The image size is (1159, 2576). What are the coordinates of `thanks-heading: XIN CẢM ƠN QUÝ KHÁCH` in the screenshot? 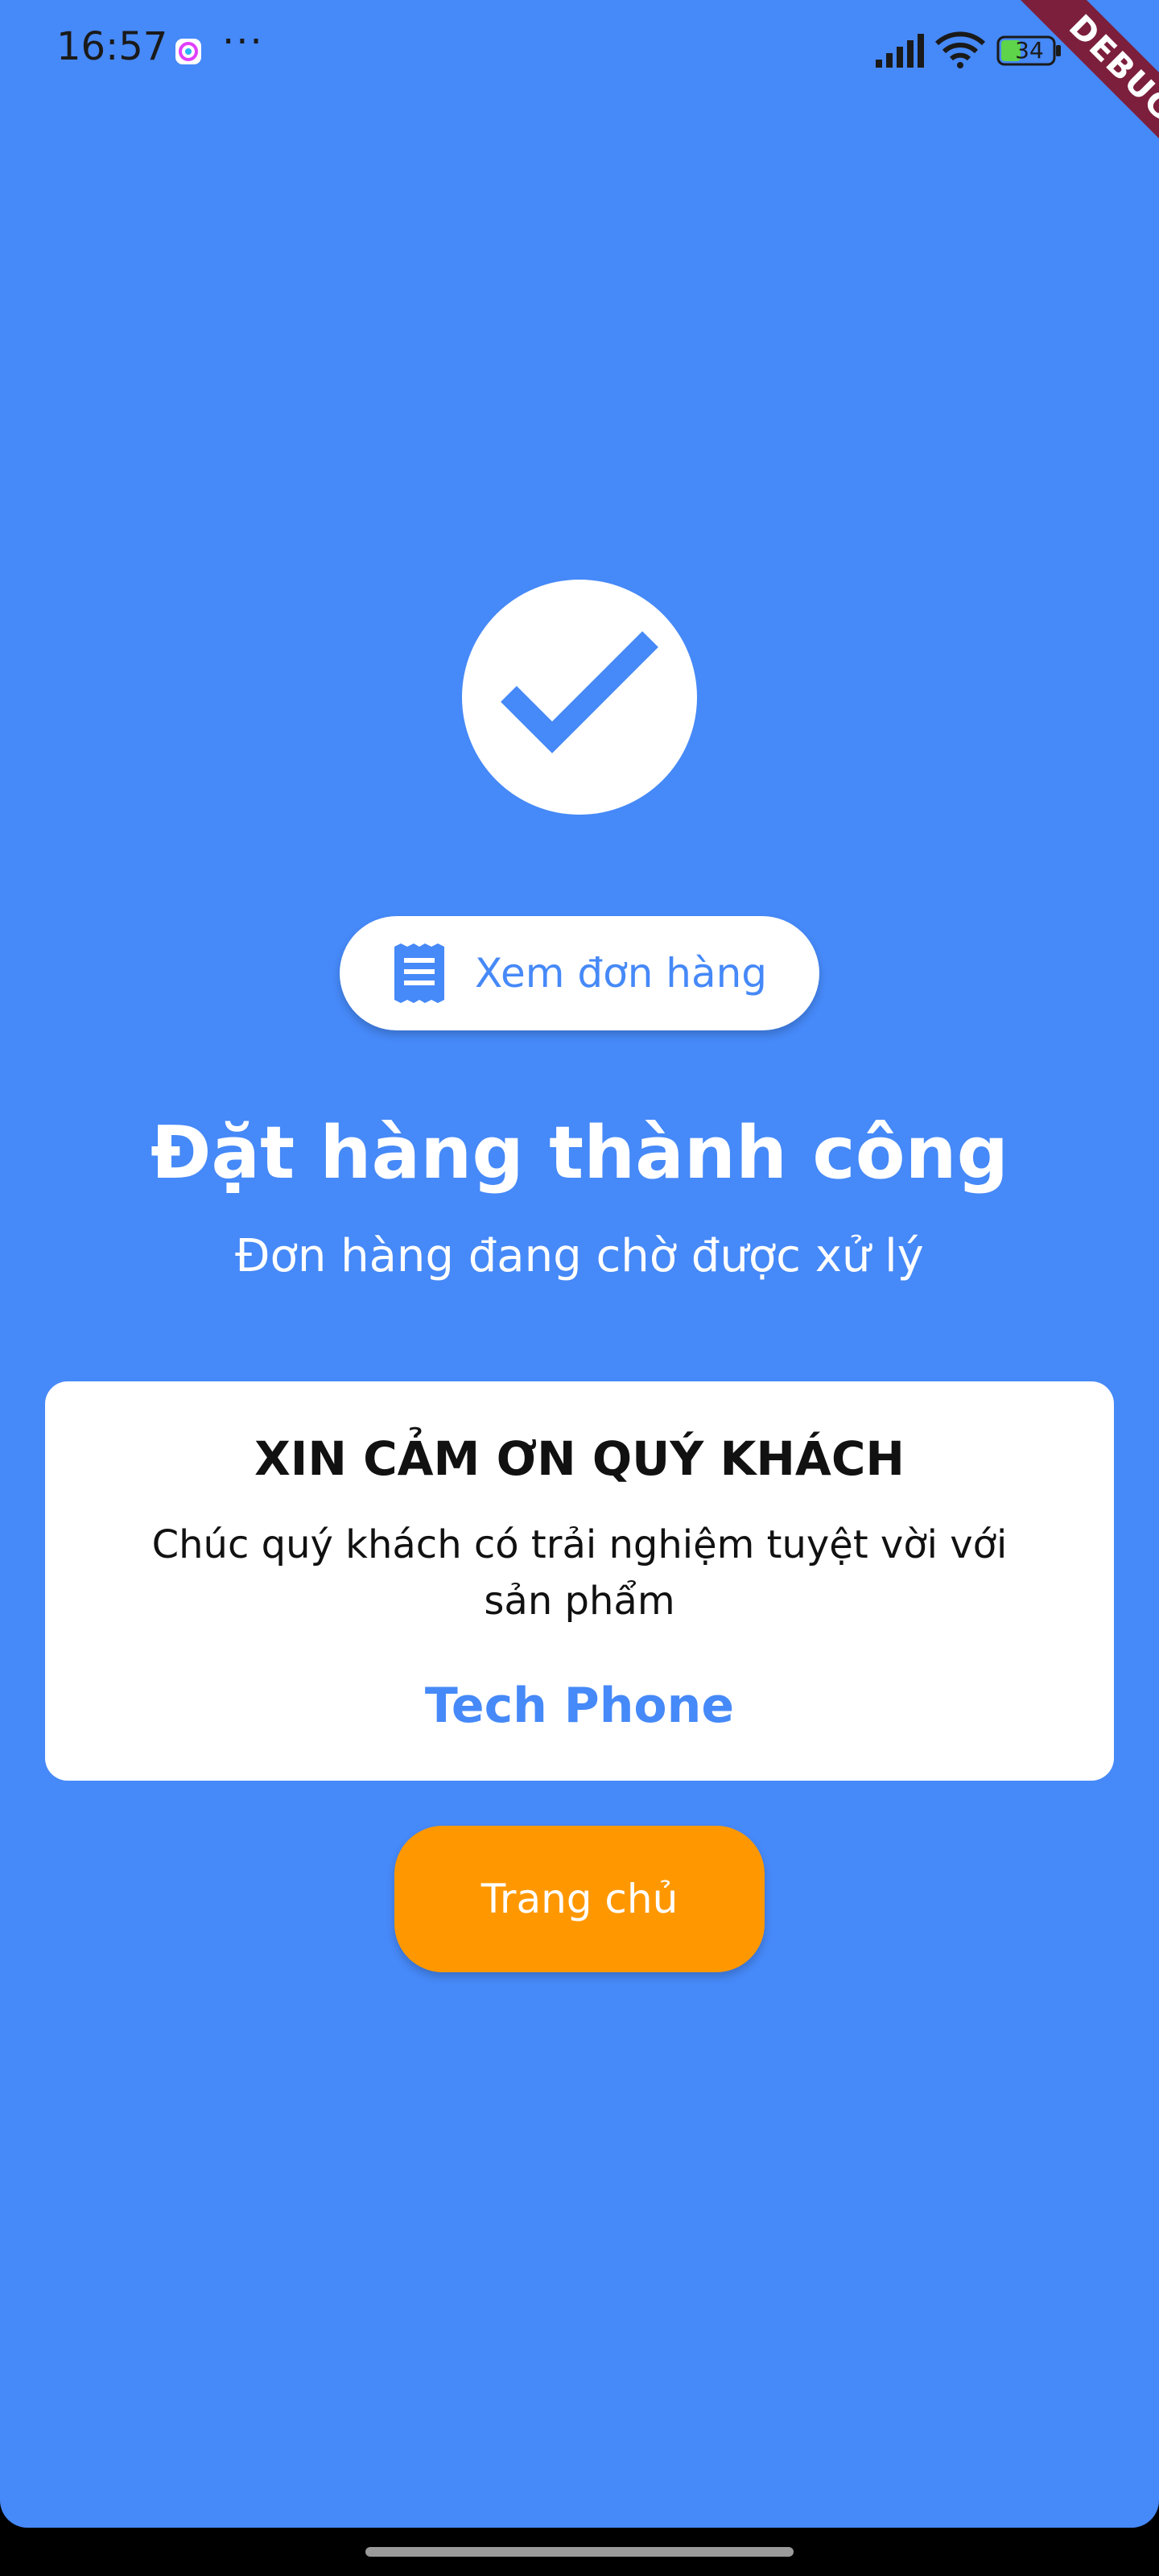 It's located at (579, 1458).